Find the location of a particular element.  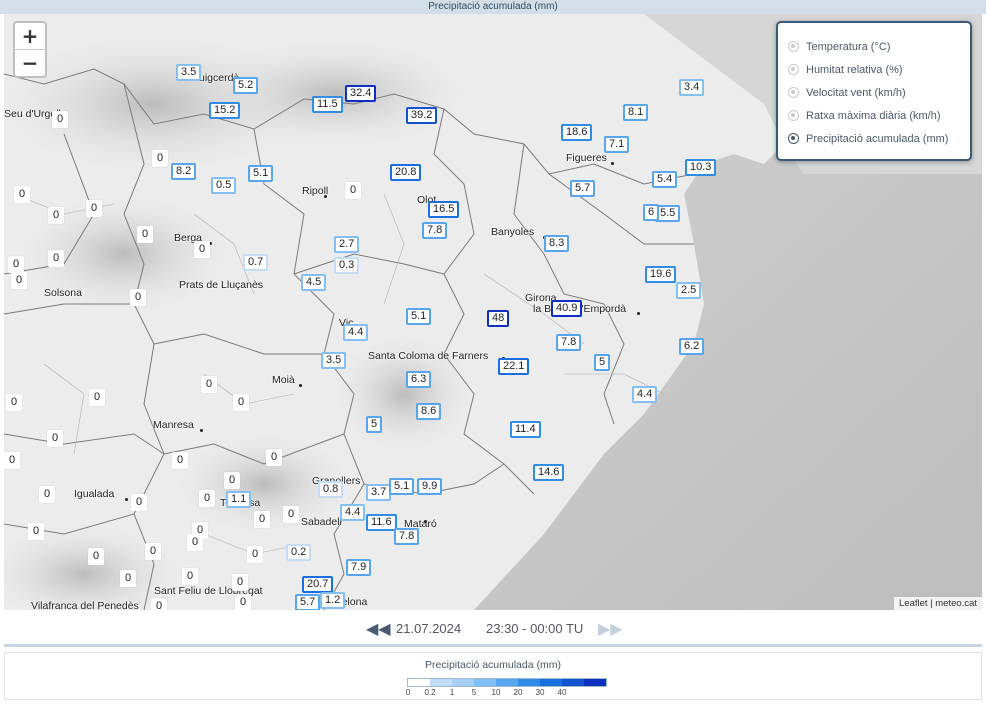

station-value: 8.6 is located at coordinates (429, 411).